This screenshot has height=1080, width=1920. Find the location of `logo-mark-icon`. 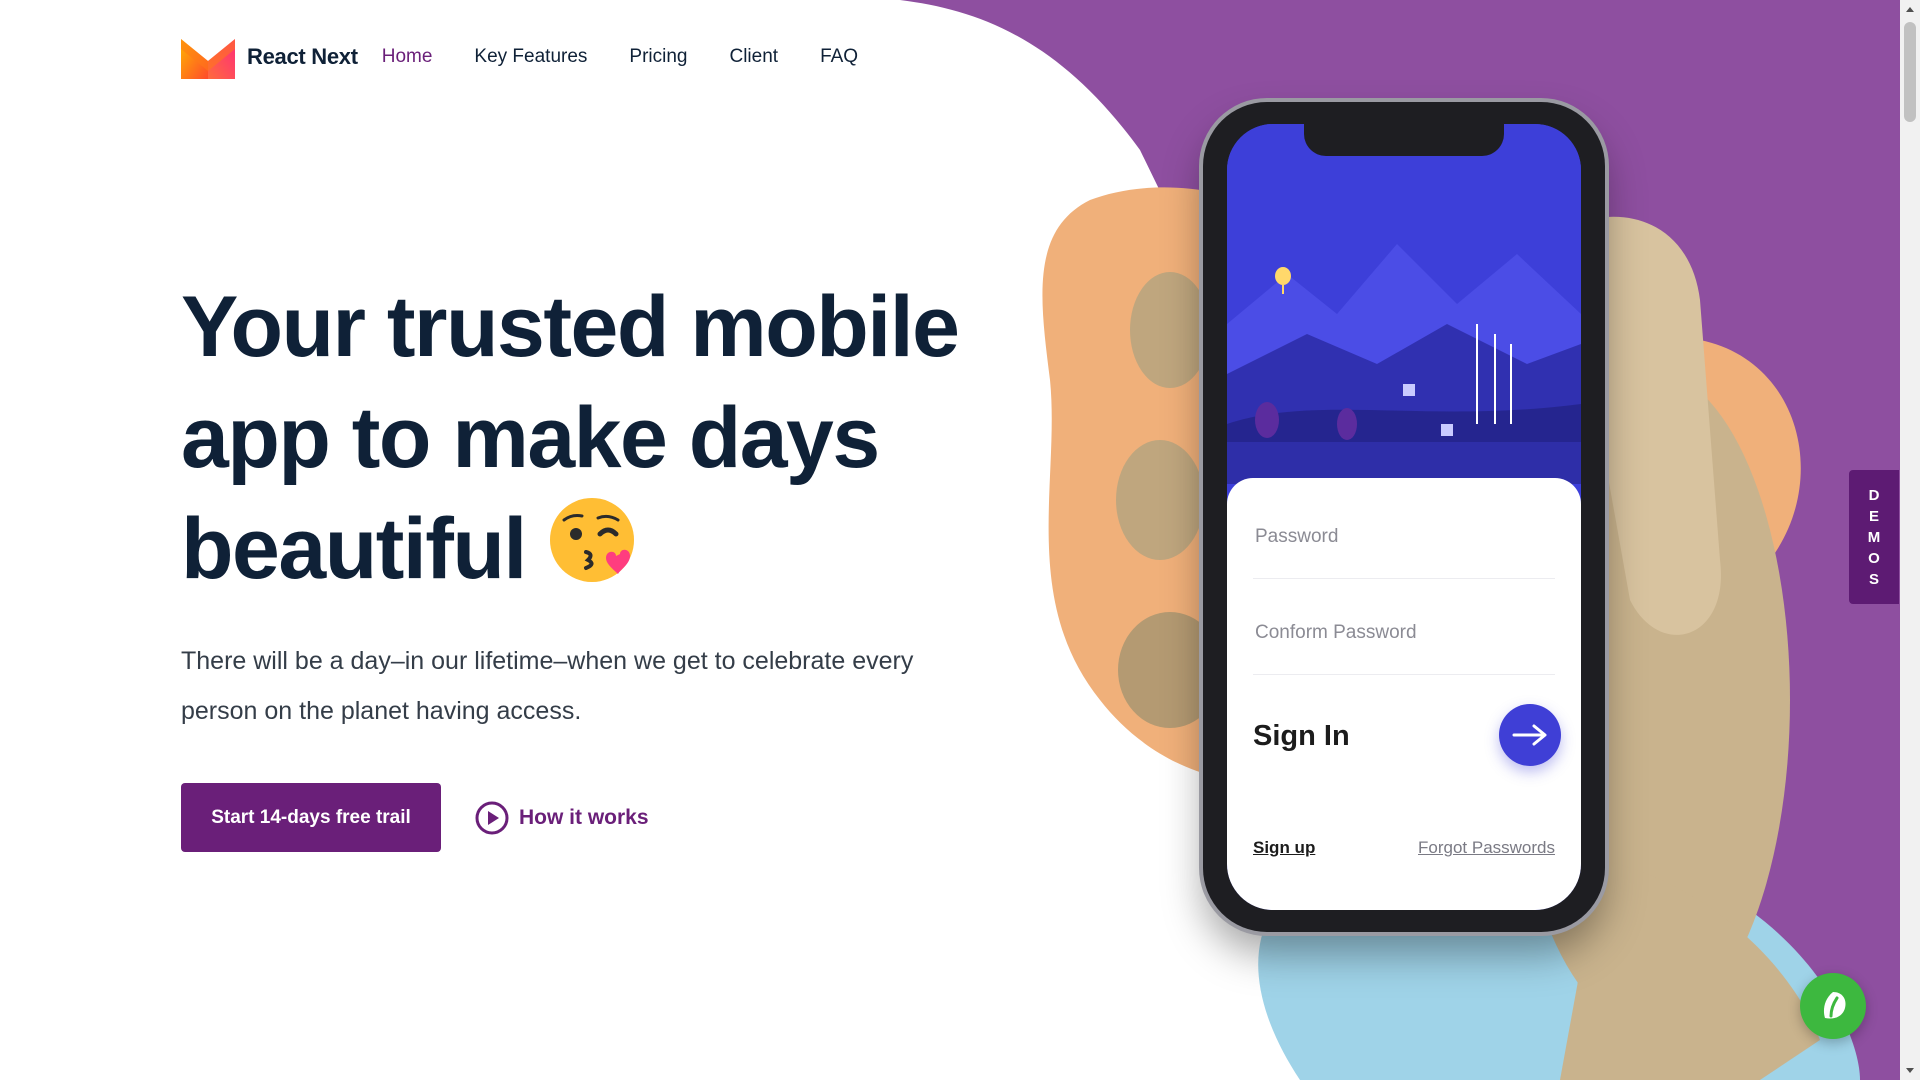

logo-mark-icon is located at coordinates (208, 59).